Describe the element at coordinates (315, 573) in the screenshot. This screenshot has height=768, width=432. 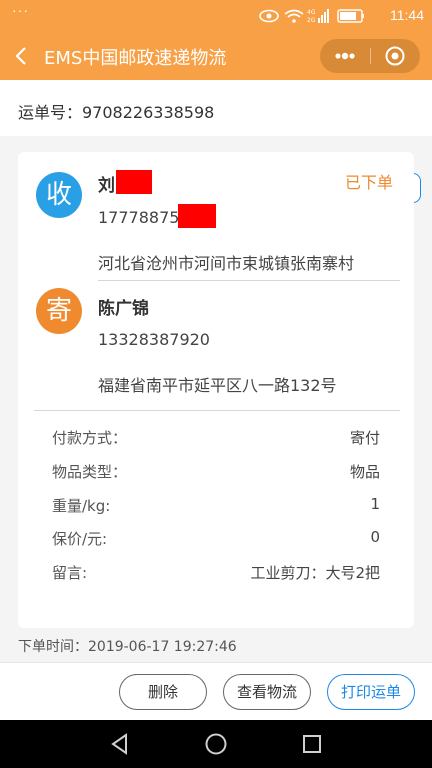
I see `detail-value: 工业剪刀：大号2把` at that location.